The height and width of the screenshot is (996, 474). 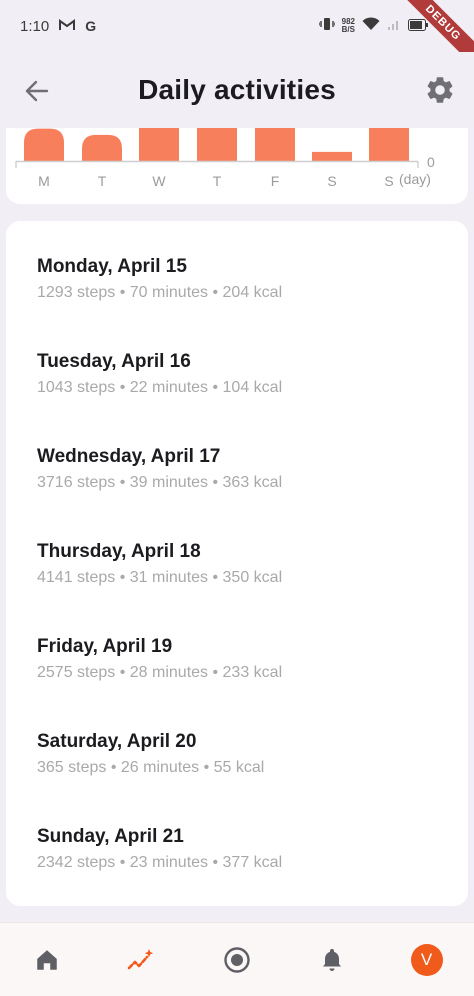 I want to click on vibrate-icon, so click(x=326, y=26).